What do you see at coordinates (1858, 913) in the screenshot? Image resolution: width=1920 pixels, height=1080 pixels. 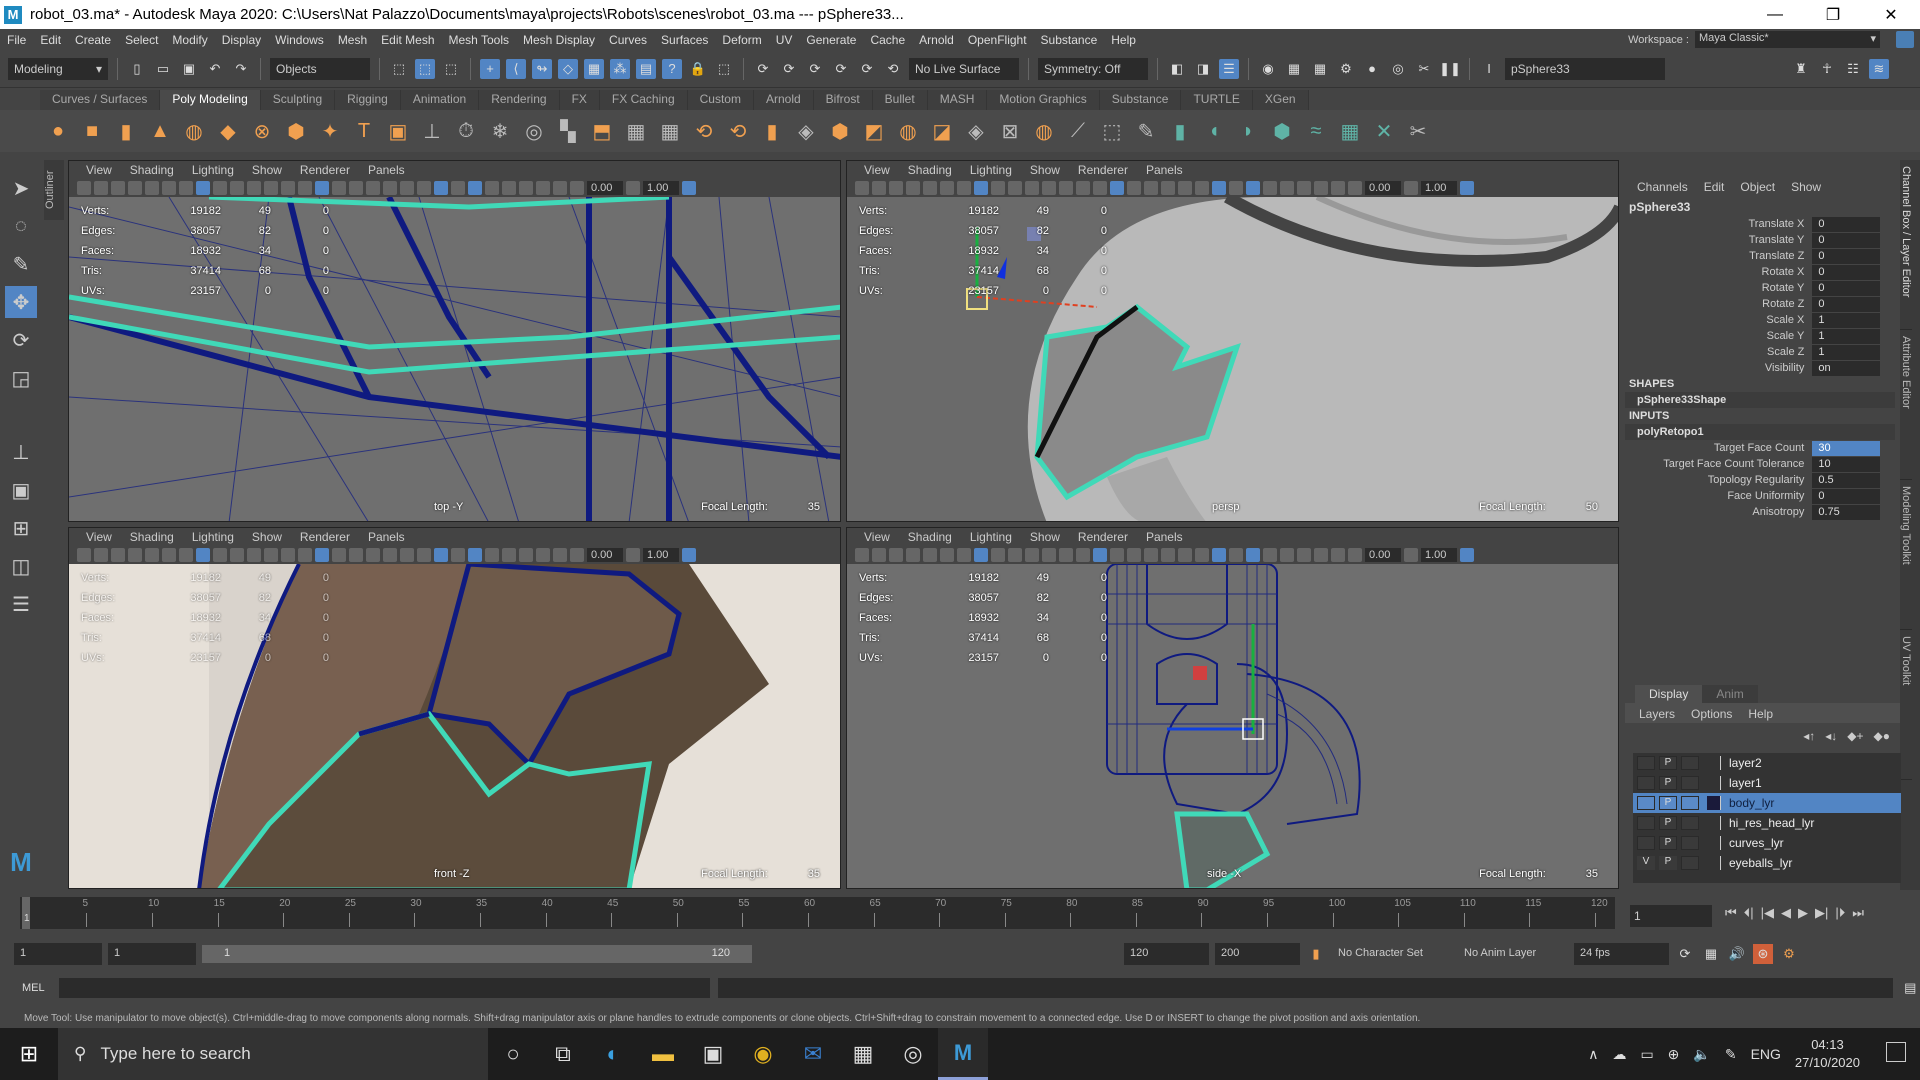 I see `go-to-end-icon: ⏭` at bounding box center [1858, 913].